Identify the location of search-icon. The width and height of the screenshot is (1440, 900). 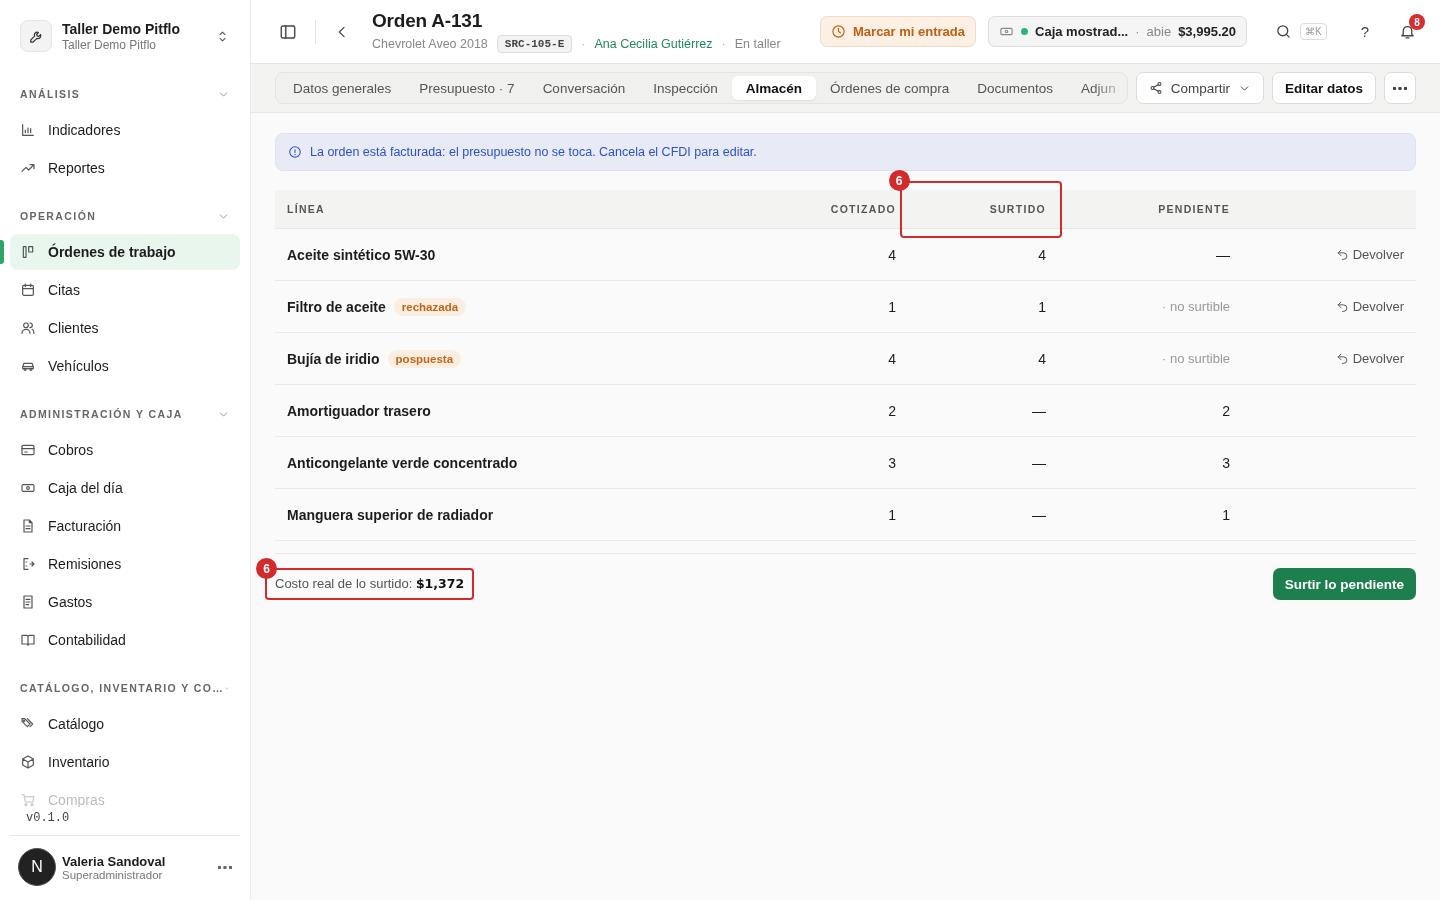
(1283, 31).